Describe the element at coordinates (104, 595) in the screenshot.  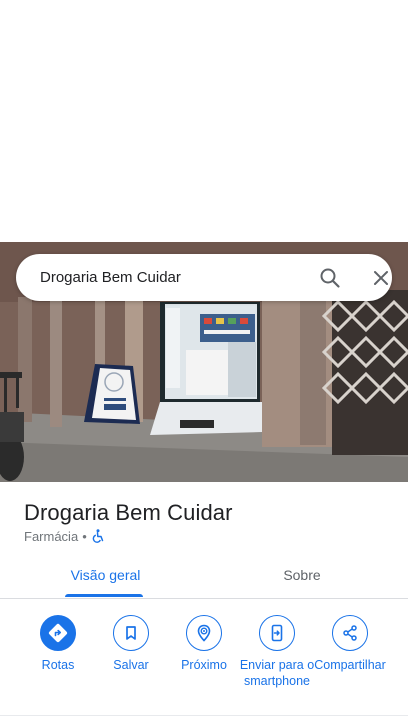
I see `active-tab-indicator` at that location.